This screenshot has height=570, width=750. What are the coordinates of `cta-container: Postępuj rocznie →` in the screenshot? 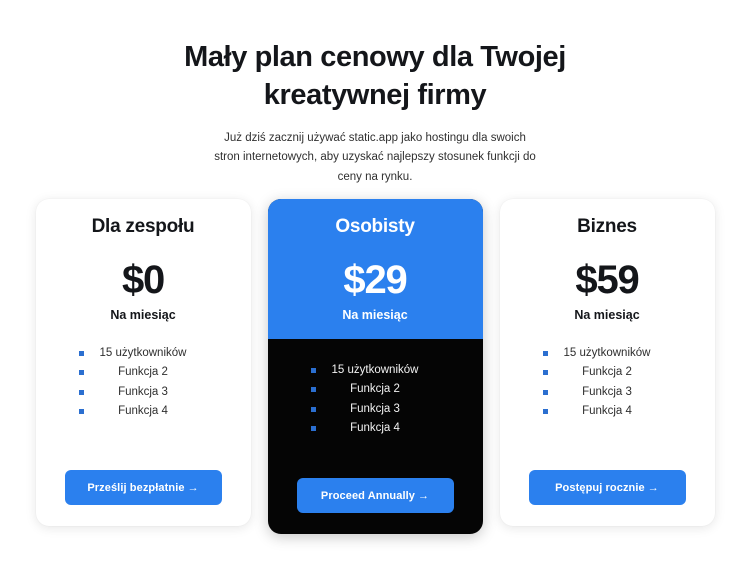 It's located at (607, 487).